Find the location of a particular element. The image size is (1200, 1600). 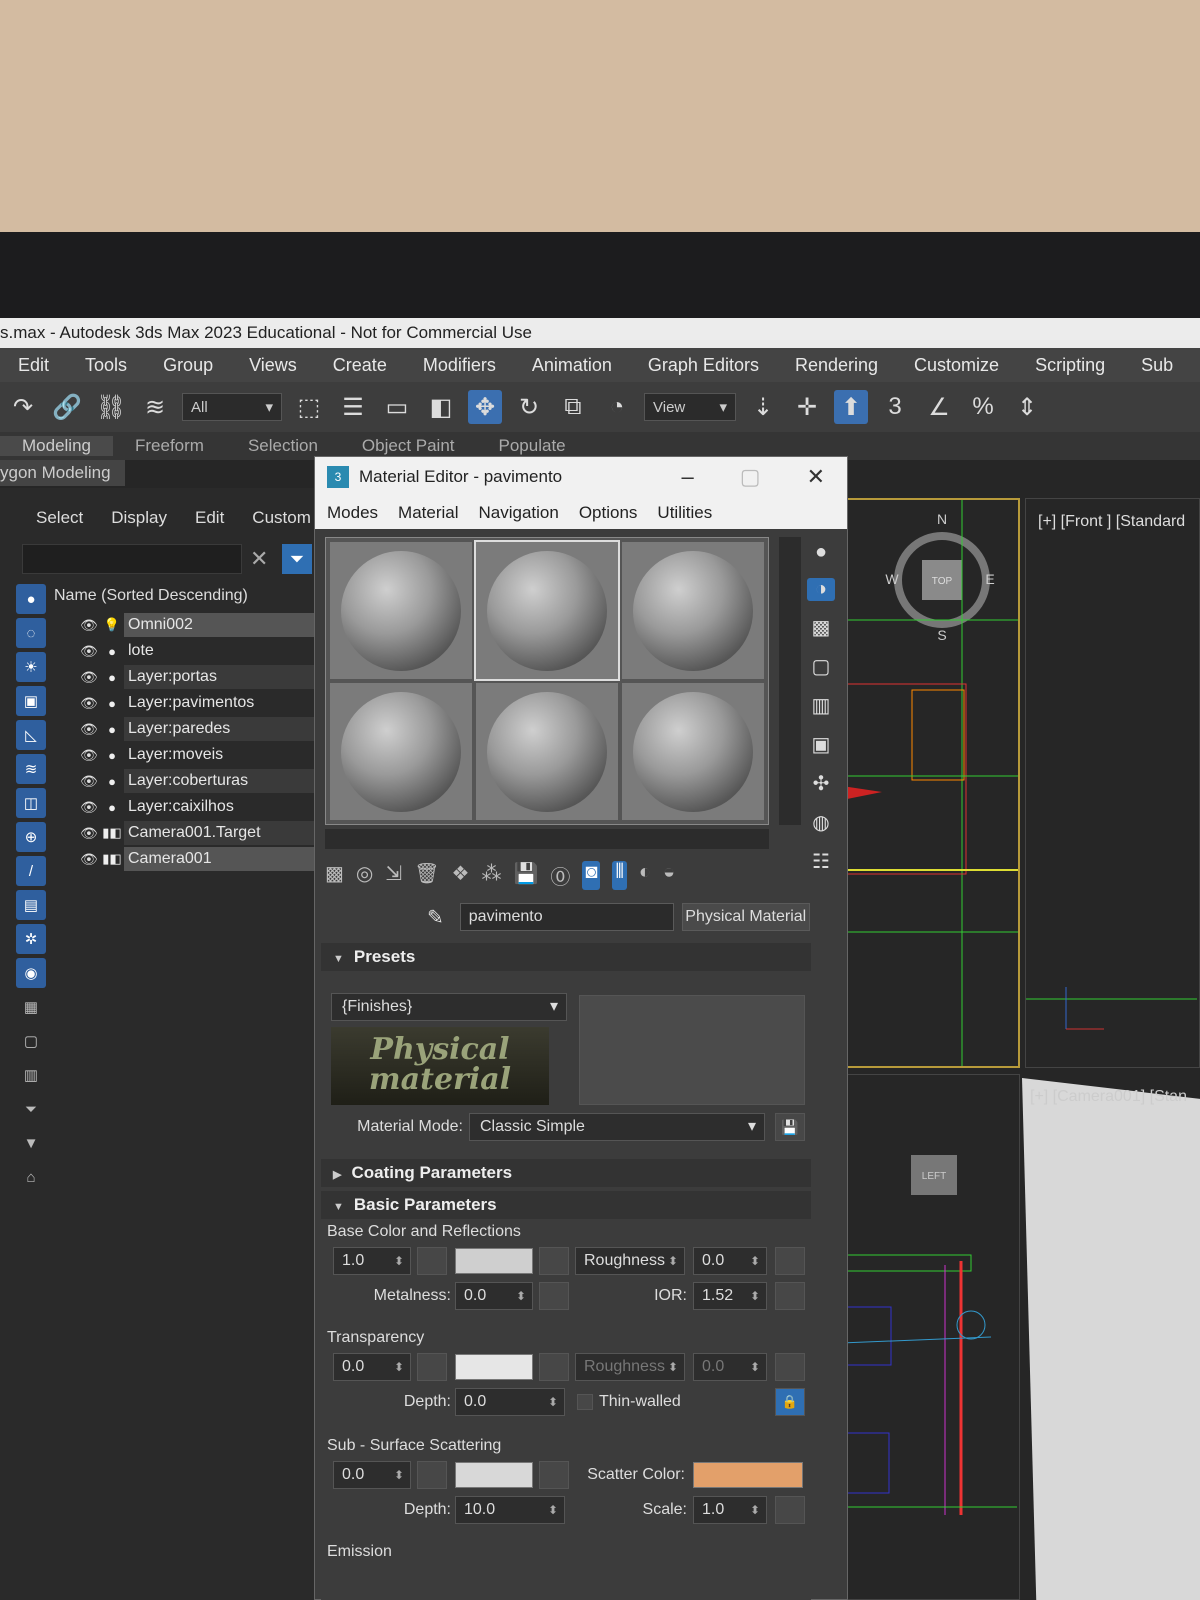

make-preview-icon: ▣ is located at coordinates (821, 744).